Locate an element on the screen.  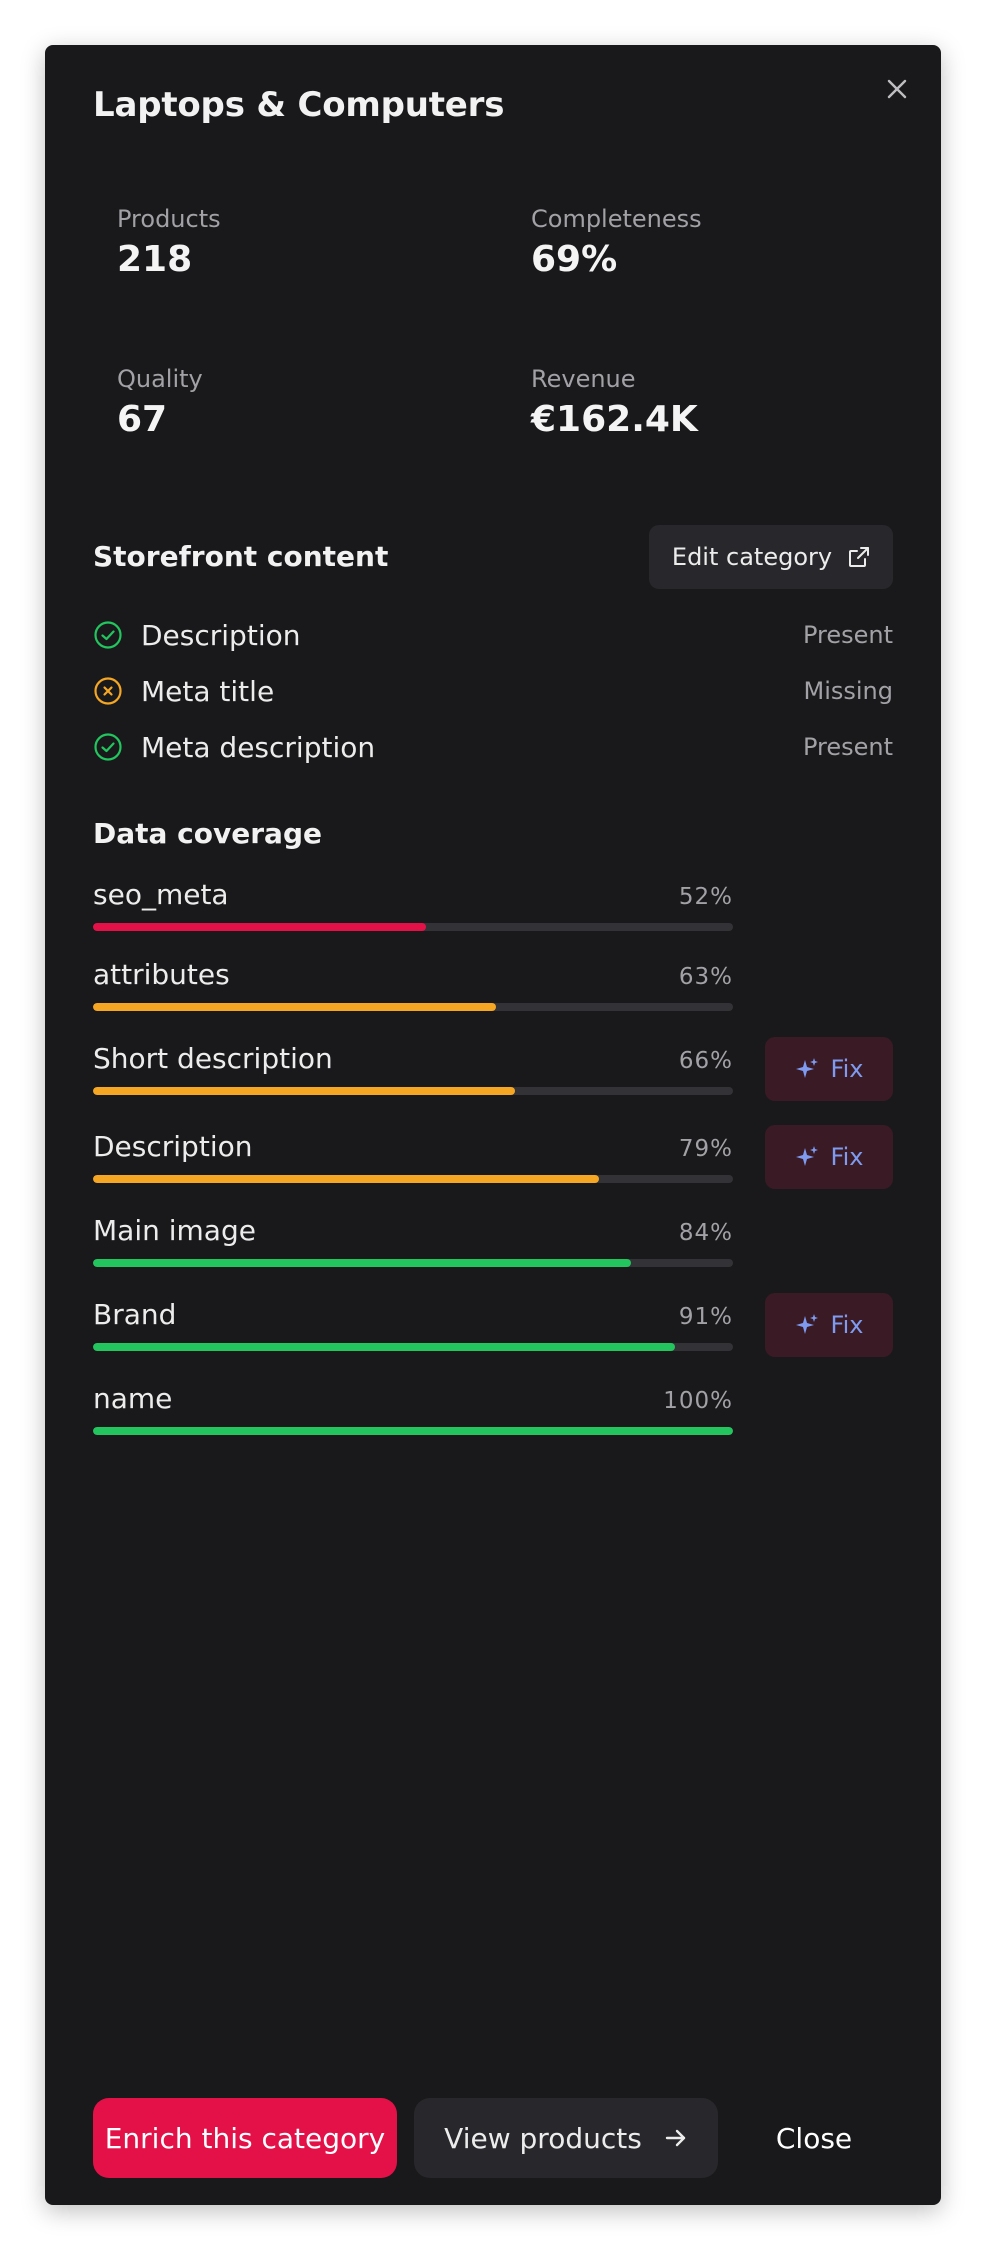
storefront-item-state: Missing is located at coordinates (848, 691).